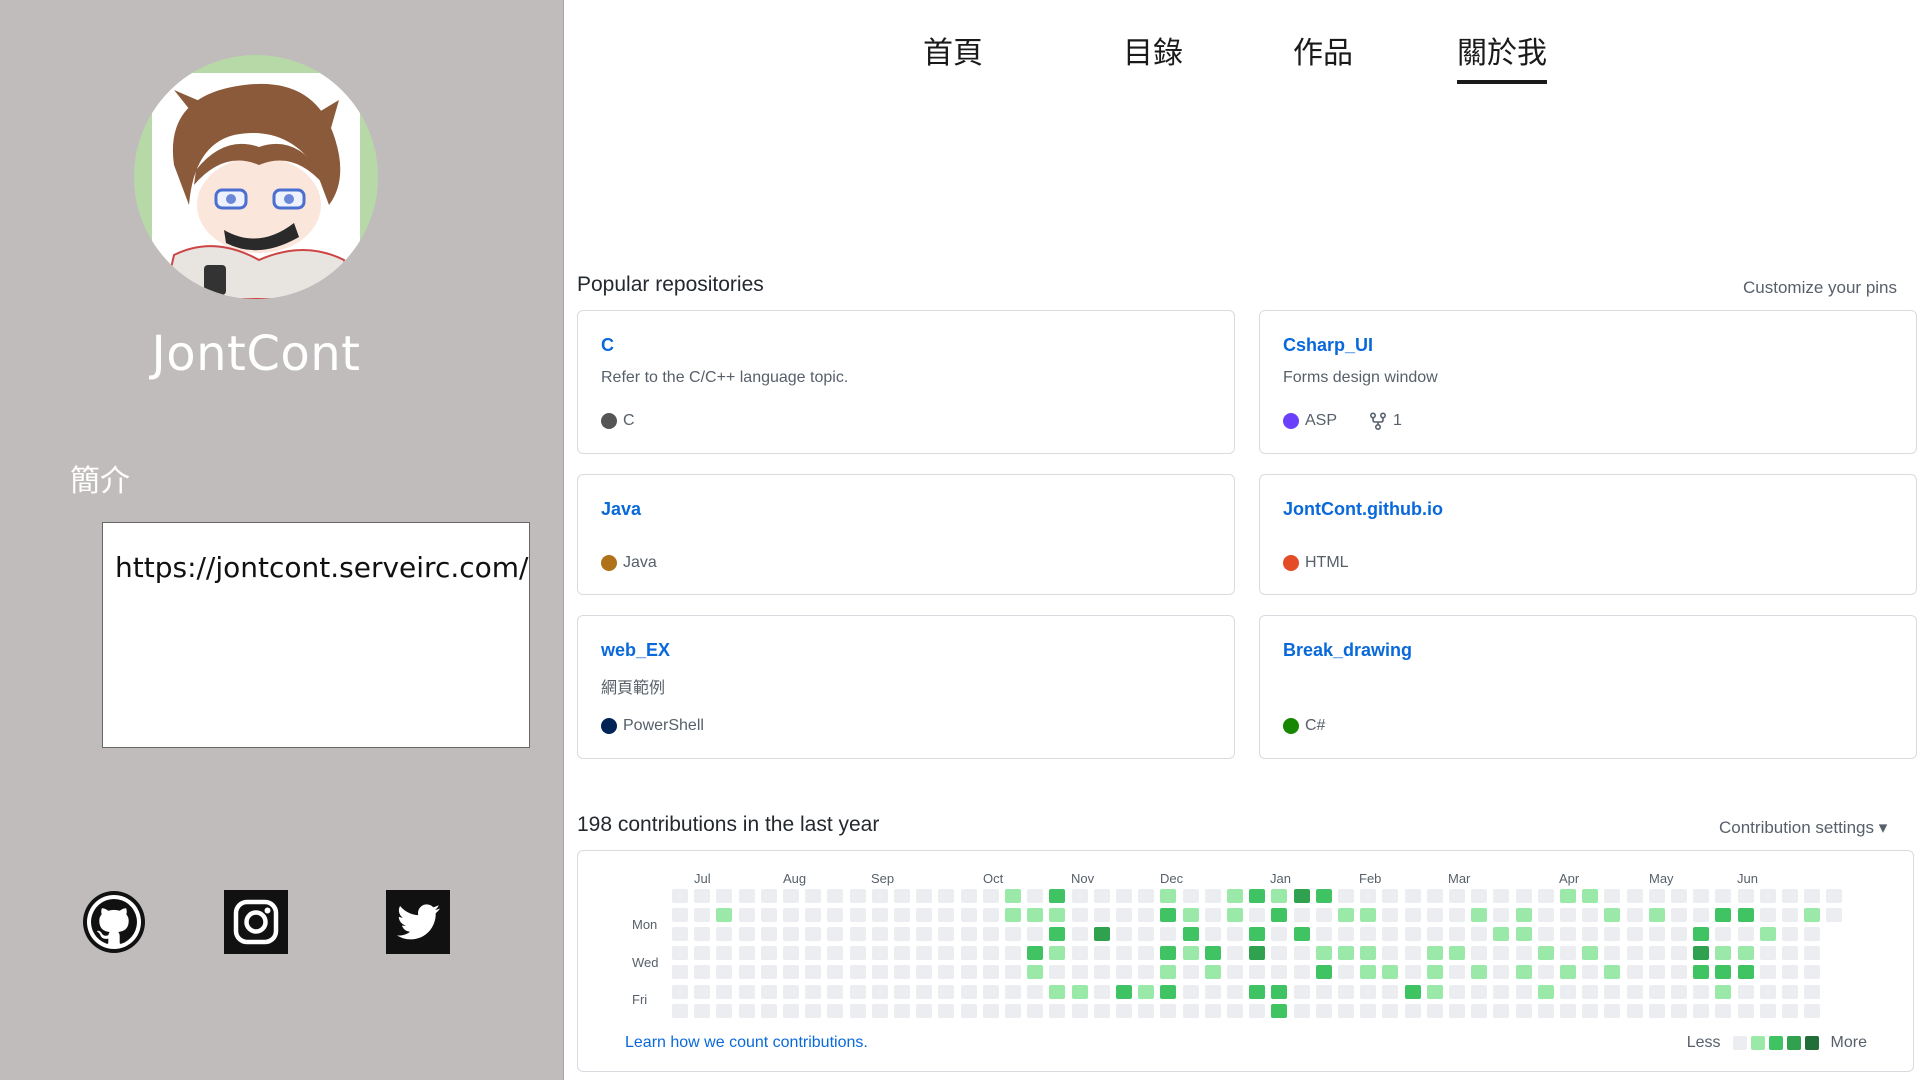 Image resolution: width=1920 pixels, height=1080 pixels. What do you see at coordinates (1502, 56) in the screenshot?
I see `nav-item-about: 關於我` at bounding box center [1502, 56].